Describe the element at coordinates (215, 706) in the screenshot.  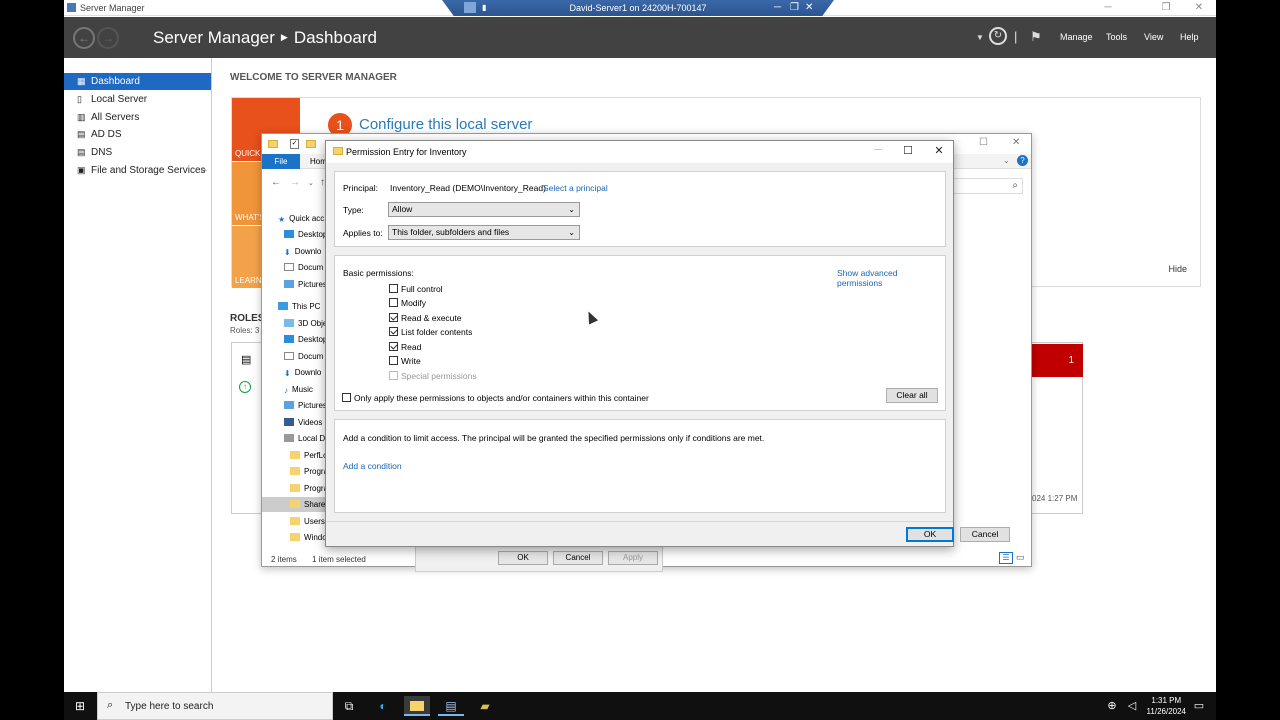
I see `taskbar-search-box: ⌕ Type here to search` at that location.